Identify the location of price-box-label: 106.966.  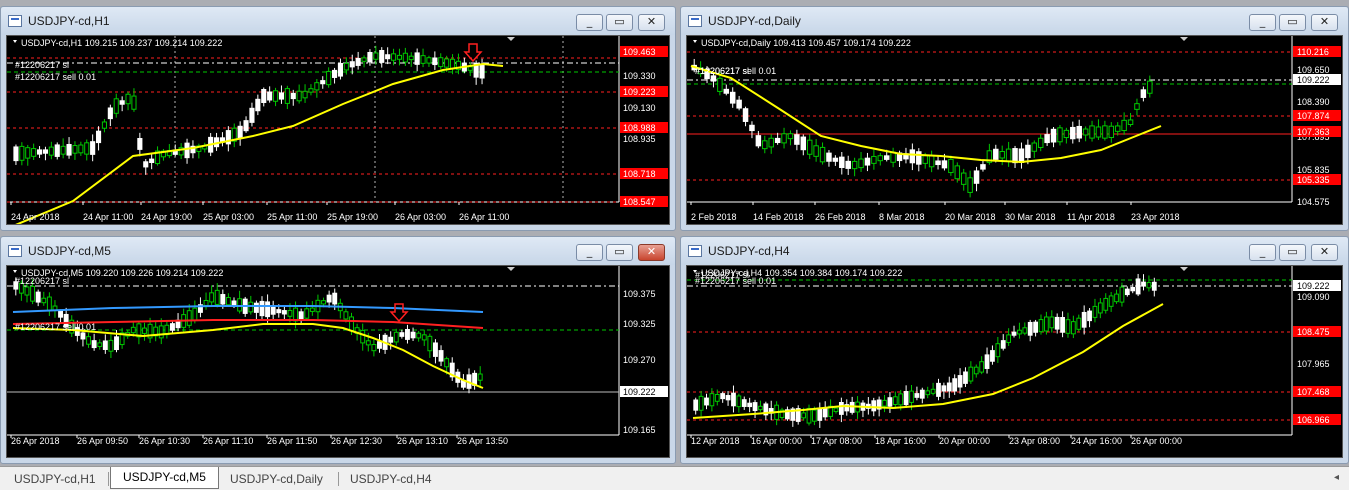
(1313, 420).